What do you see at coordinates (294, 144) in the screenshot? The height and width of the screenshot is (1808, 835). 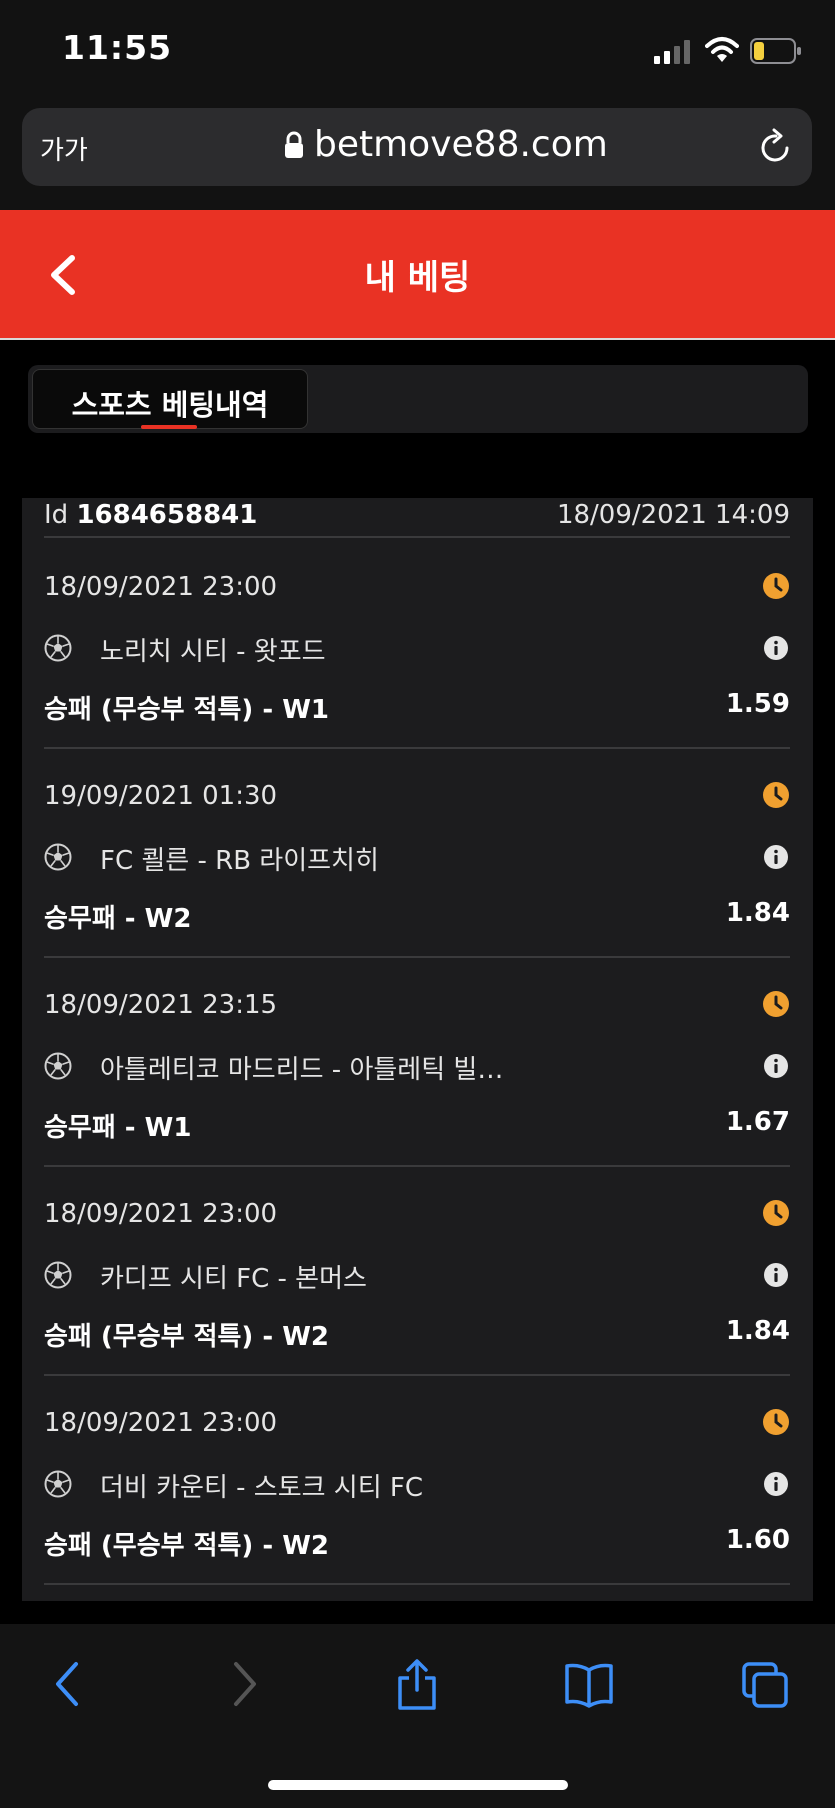 I see `lock-icon` at bounding box center [294, 144].